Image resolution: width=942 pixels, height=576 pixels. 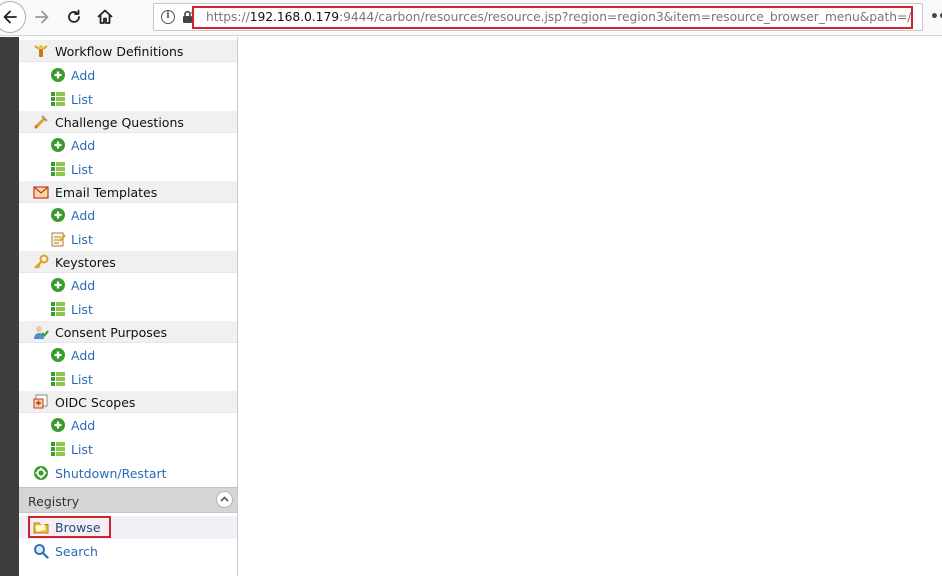 I want to click on home-icon, so click(x=105, y=16).